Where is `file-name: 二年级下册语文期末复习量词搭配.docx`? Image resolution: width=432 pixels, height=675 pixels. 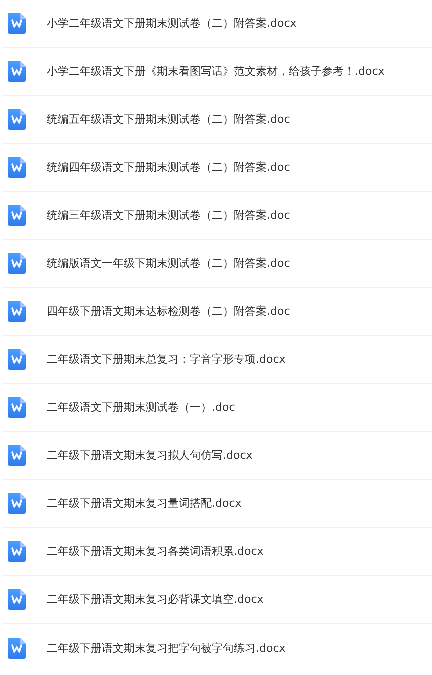
file-name: 二年级下册语文期末复习量词搭配.docx is located at coordinates (144, 503).